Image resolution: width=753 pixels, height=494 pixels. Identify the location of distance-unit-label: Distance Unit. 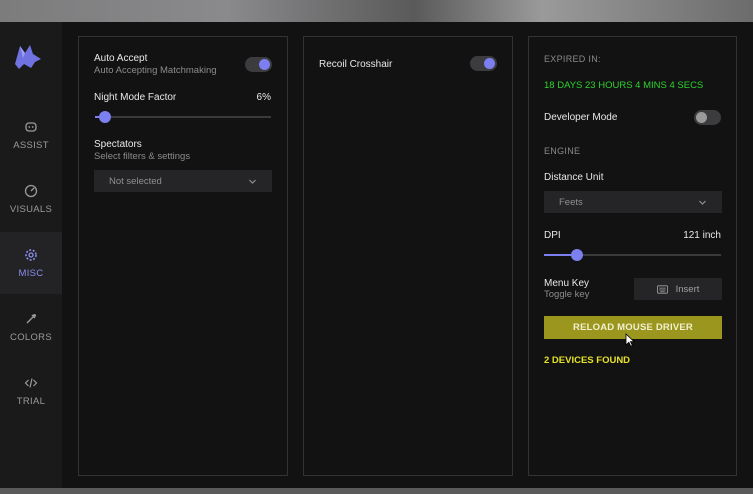
(574, 177).